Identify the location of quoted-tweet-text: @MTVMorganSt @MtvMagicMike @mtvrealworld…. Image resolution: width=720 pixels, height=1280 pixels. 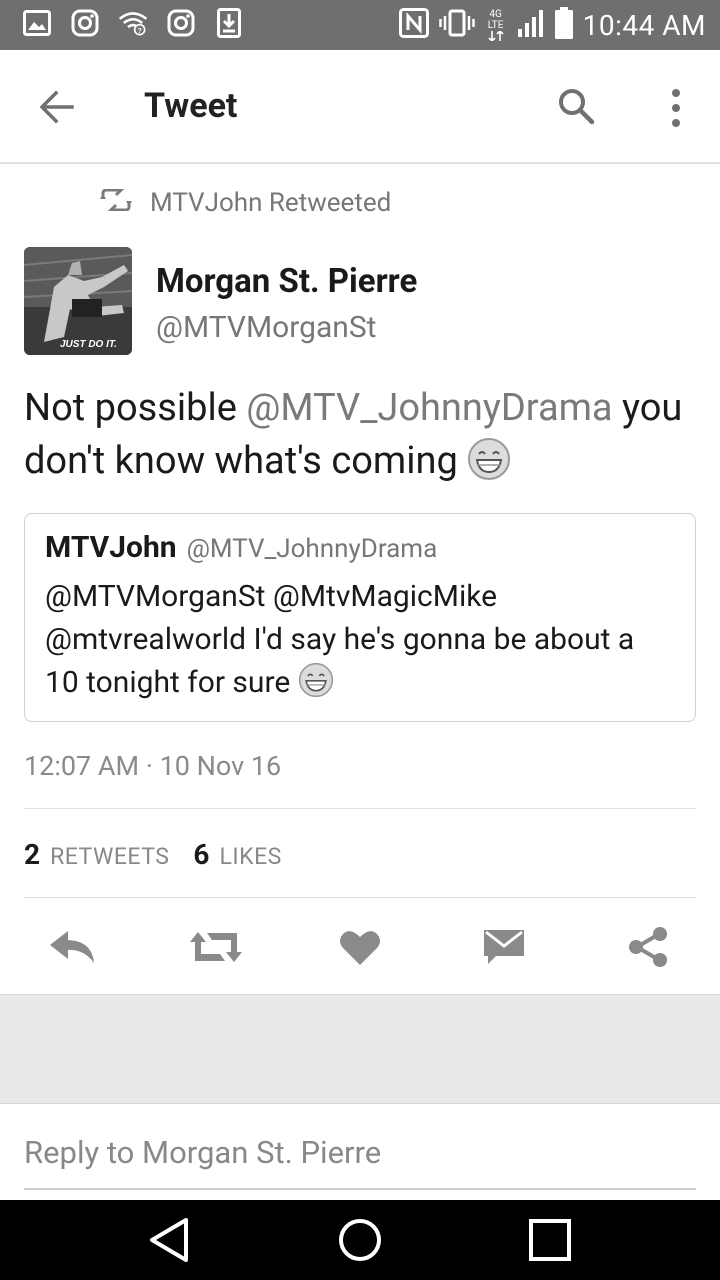
(360, 639).